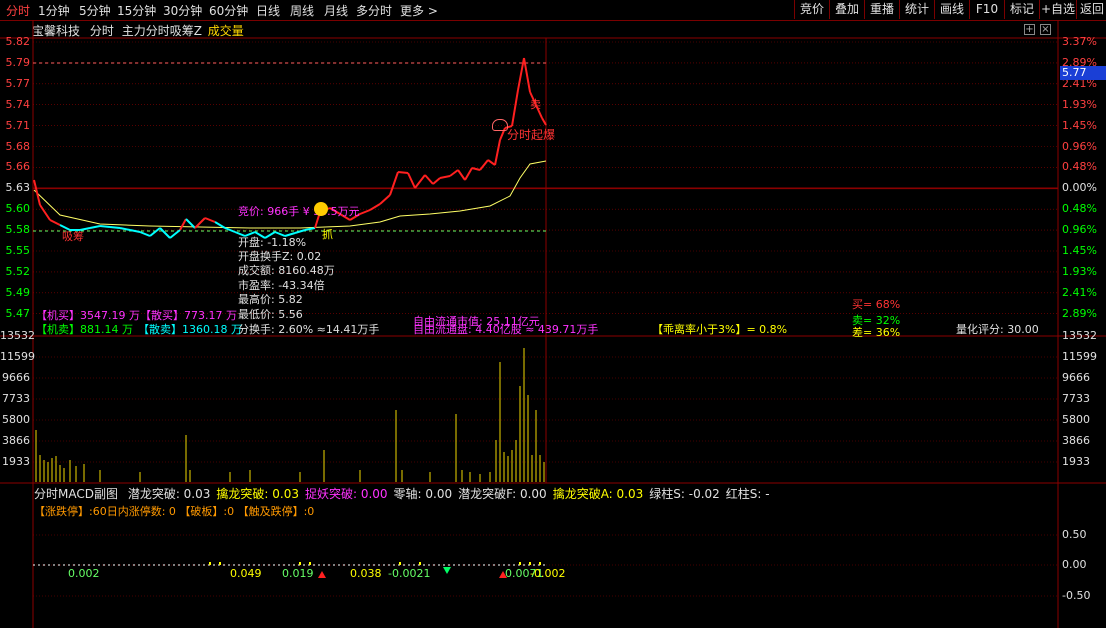 The width and height of the screenshot is (1106, 628). What do you see at coordinates (73, 236) in the screenshot?
I see `absorb-annotation: 吸筹` at bounding box center [73, 236].